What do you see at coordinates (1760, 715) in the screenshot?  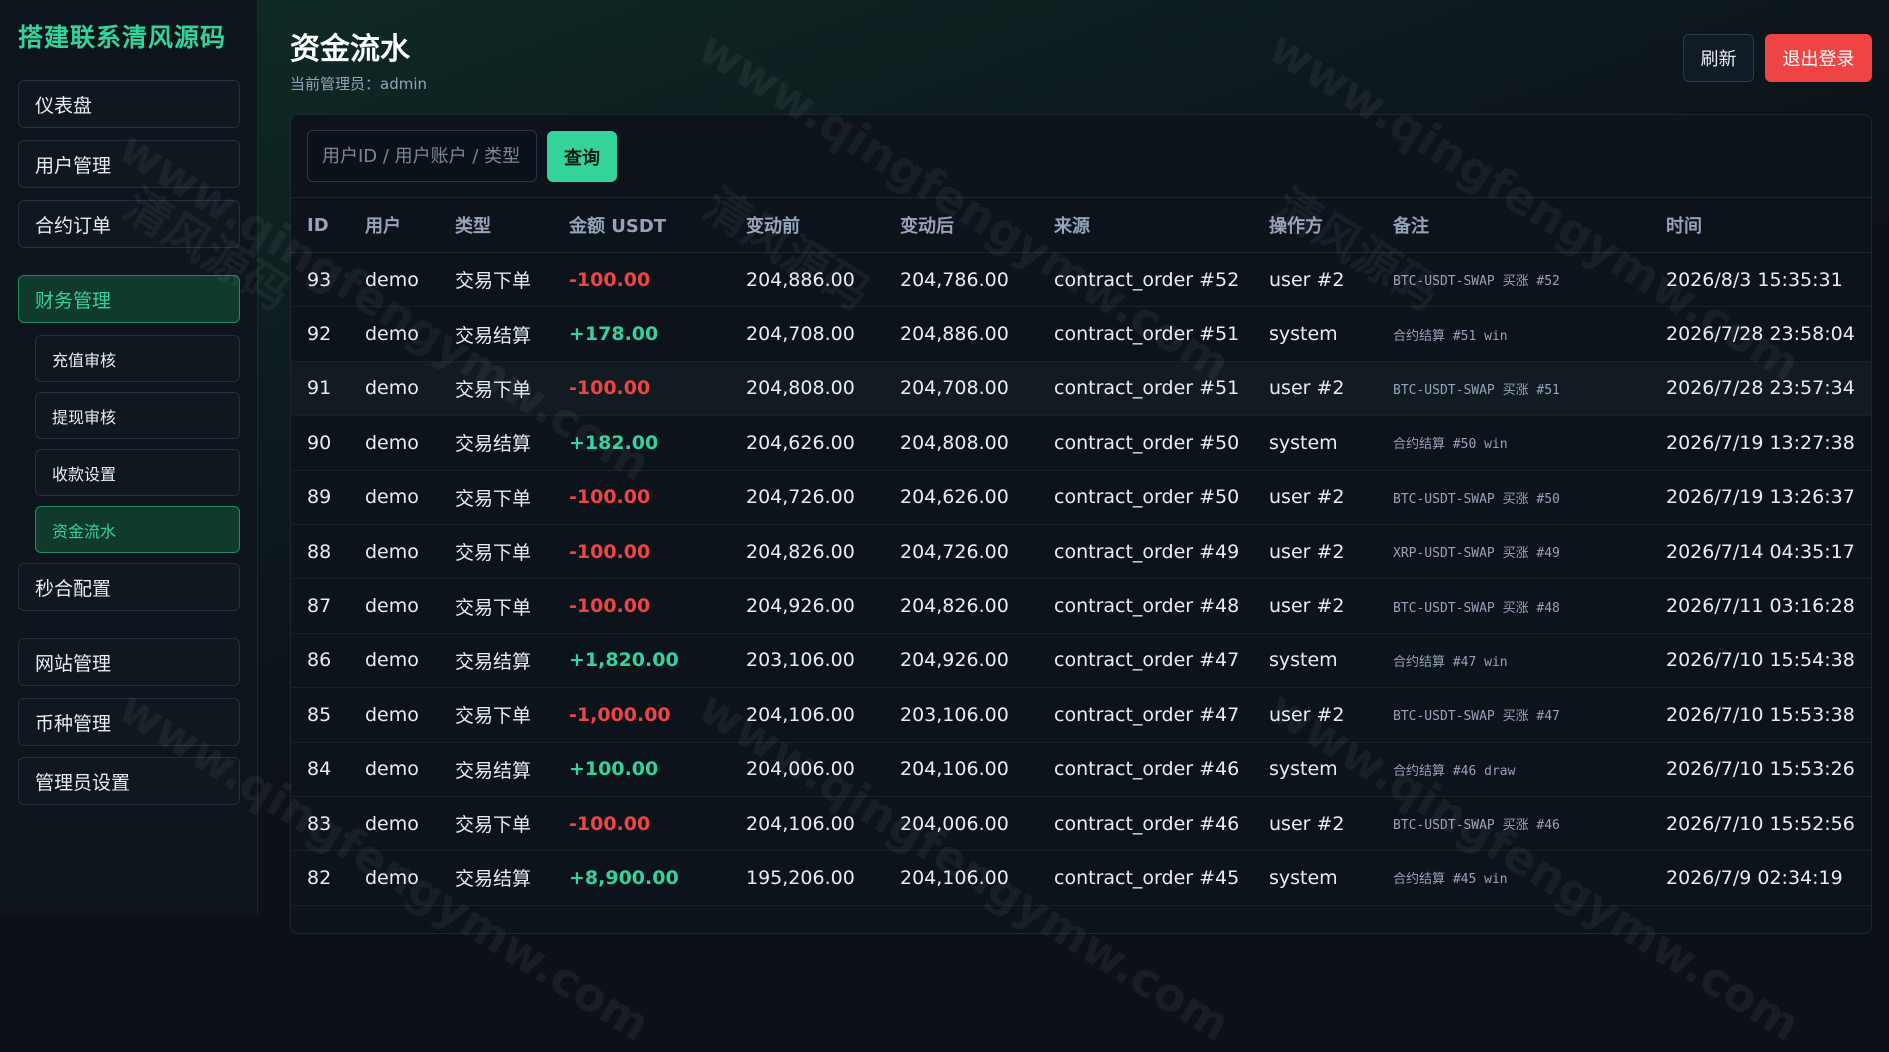 I see `cell-time: 2026/7/10 15:53:38` at bounding box center [1760, 715].